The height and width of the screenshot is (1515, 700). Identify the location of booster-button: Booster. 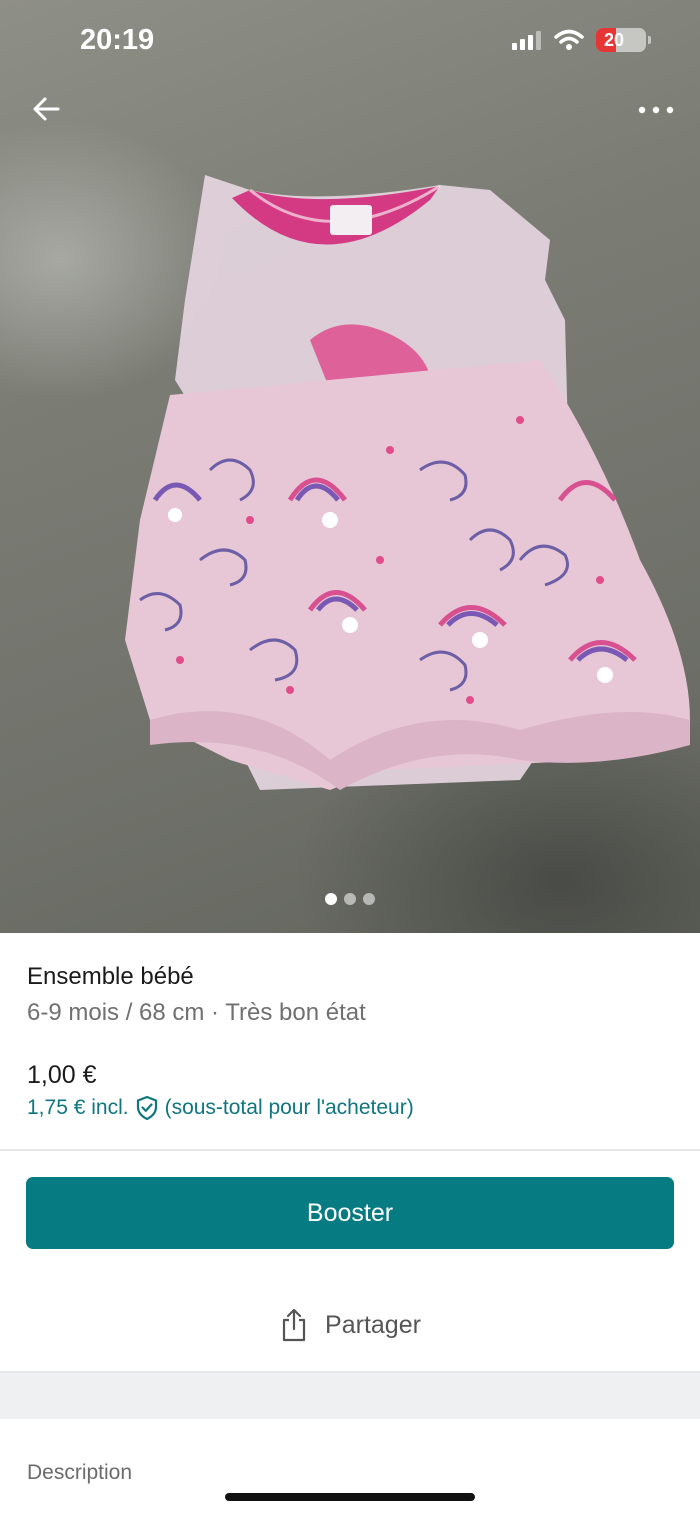
(350, 1213).